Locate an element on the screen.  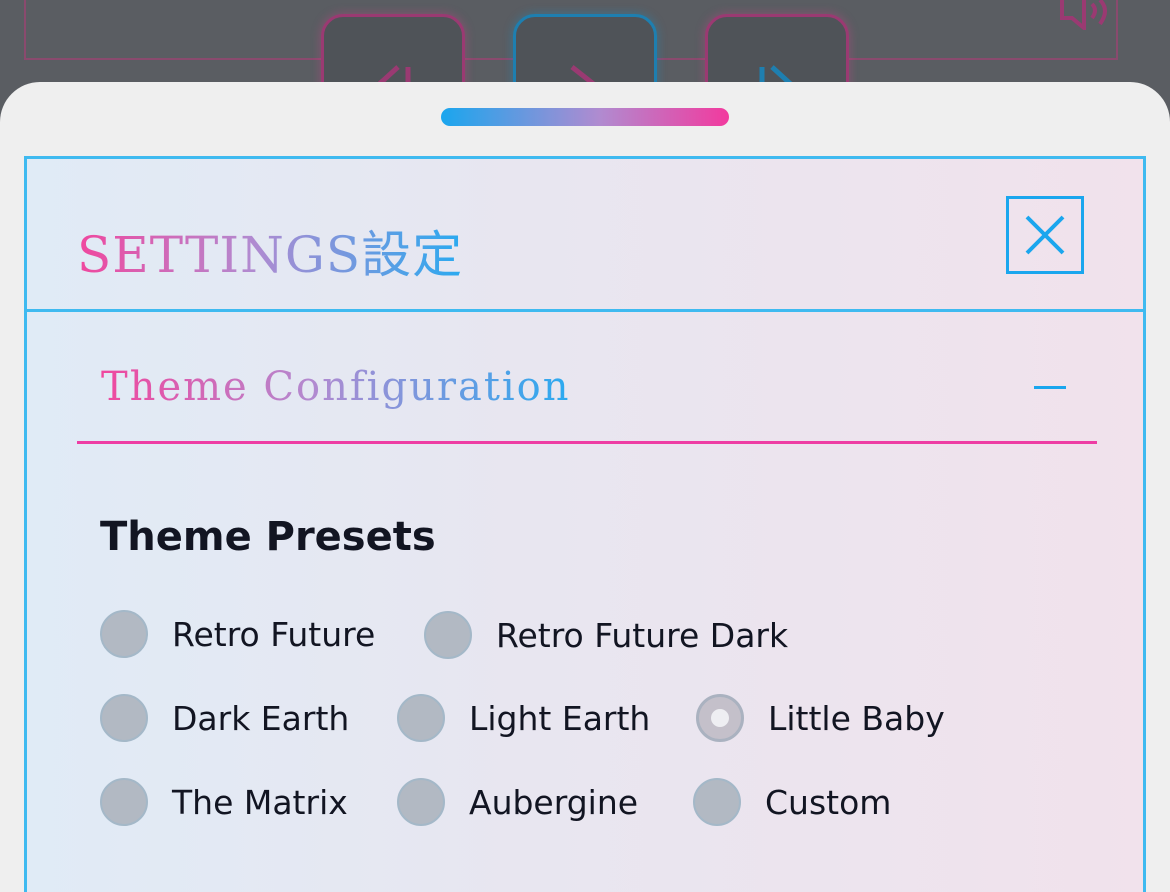
preset-label: The Matrix is located at coordinates (260, 802).